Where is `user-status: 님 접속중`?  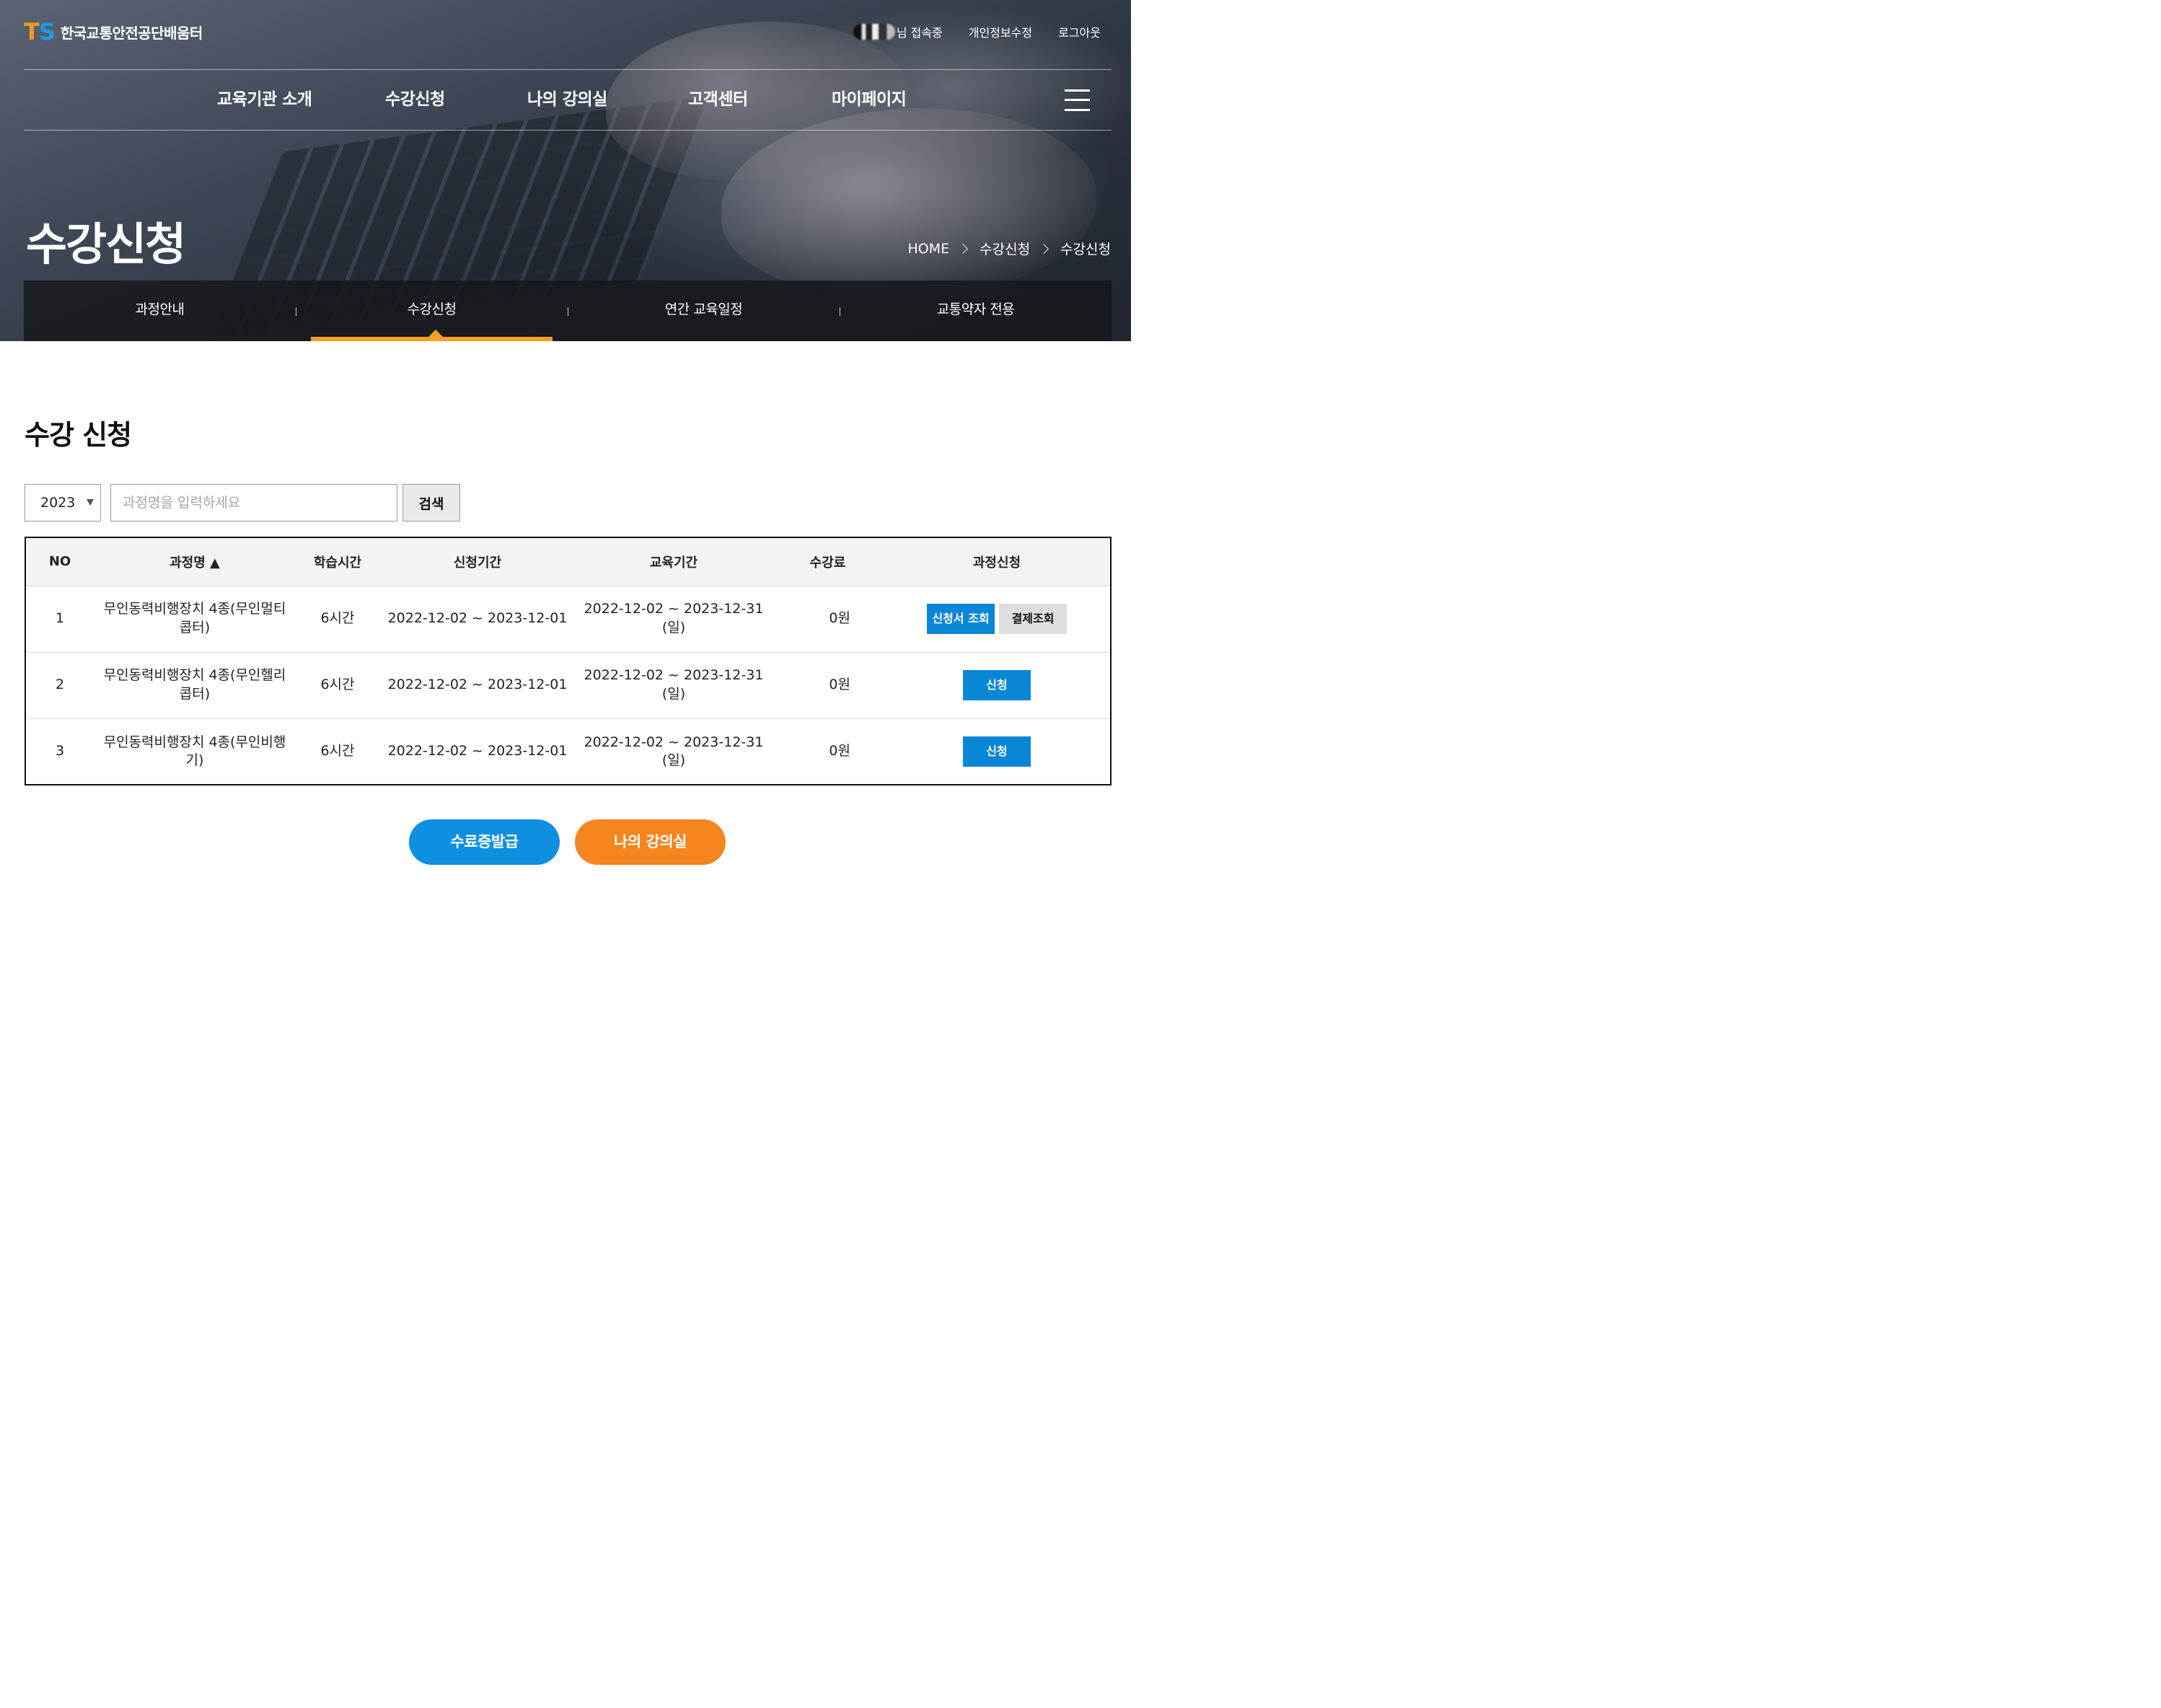 user-status: 님 접속중 is located at coordinates (898, 31).